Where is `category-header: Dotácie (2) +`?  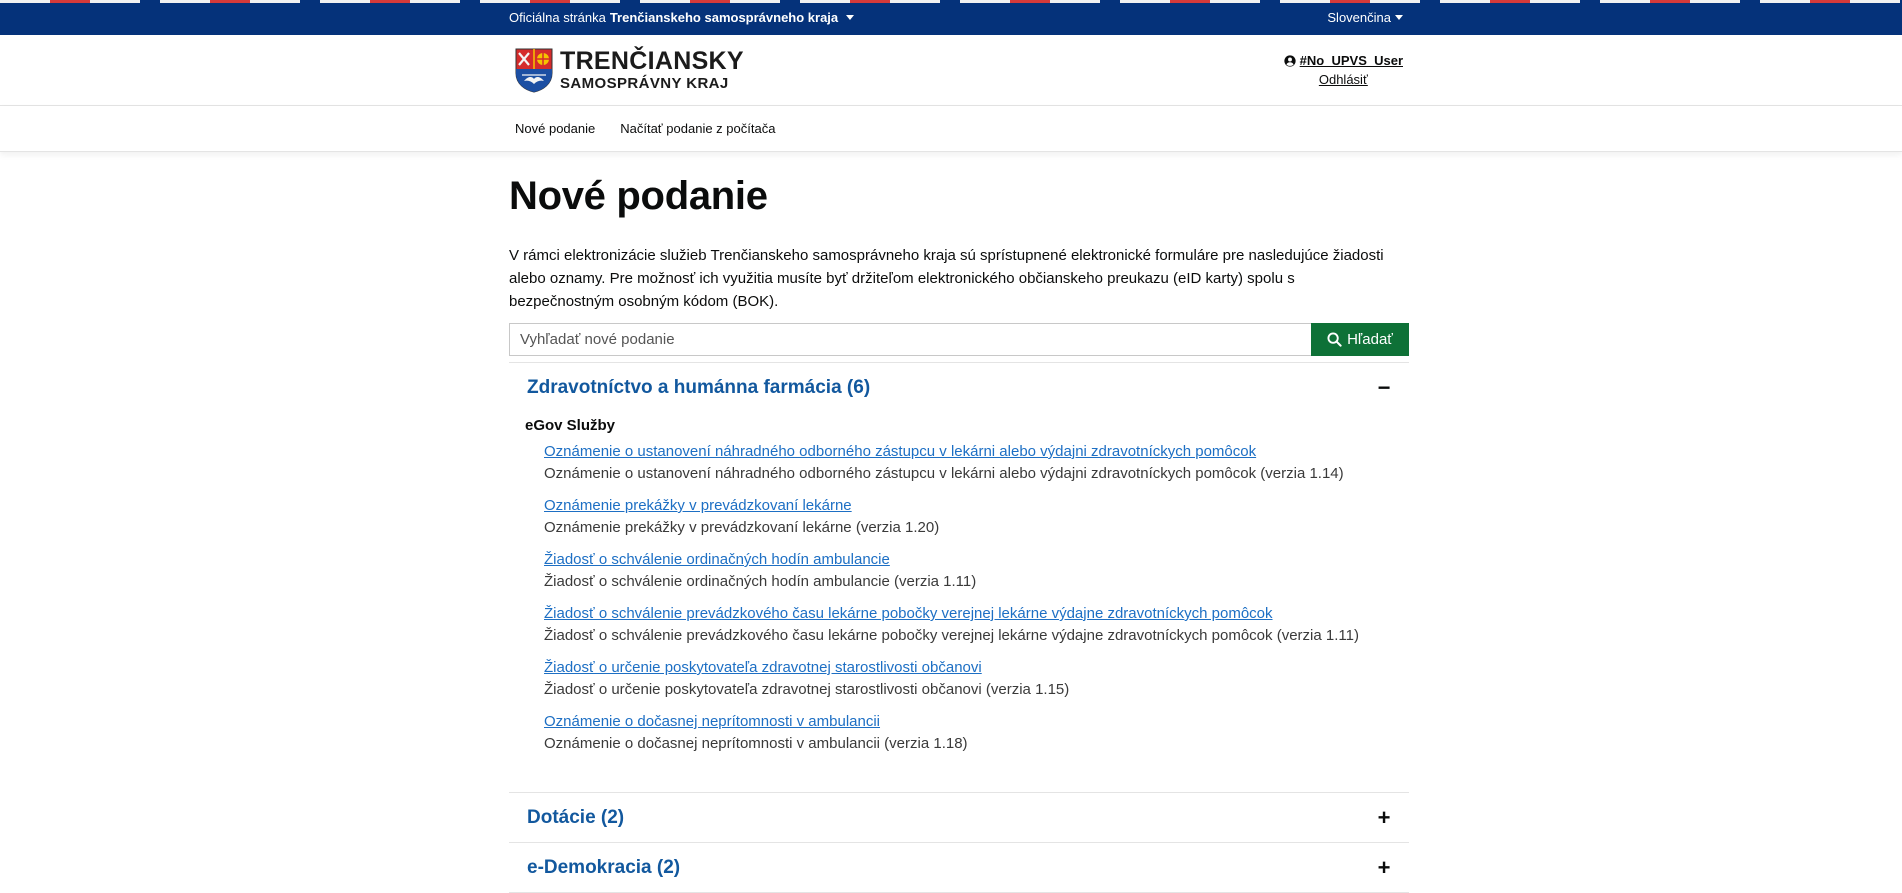 category-header: Dotácie (2) + is located at coordinates (959, 817).